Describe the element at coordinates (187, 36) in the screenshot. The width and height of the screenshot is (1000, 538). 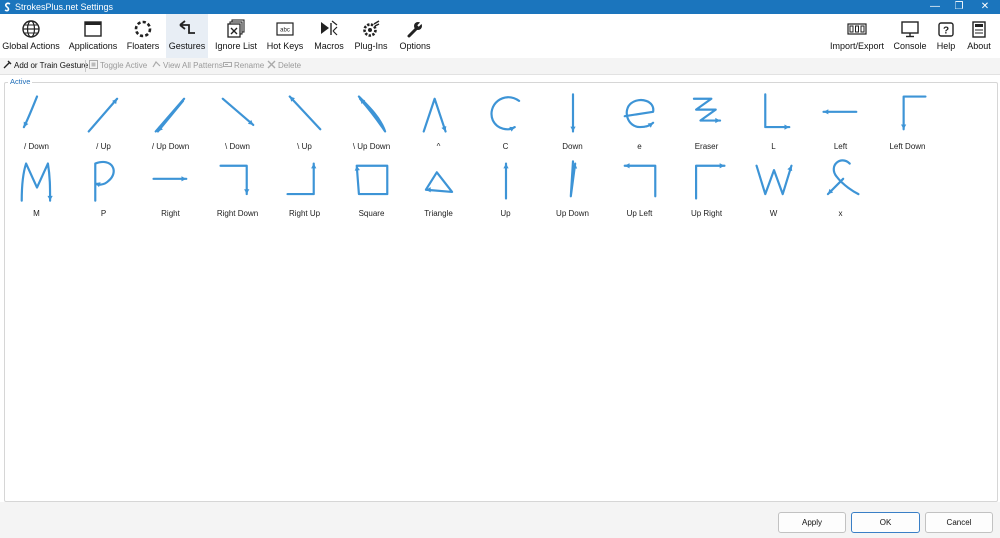
I see `gestures-tab: Gestures` at that location.